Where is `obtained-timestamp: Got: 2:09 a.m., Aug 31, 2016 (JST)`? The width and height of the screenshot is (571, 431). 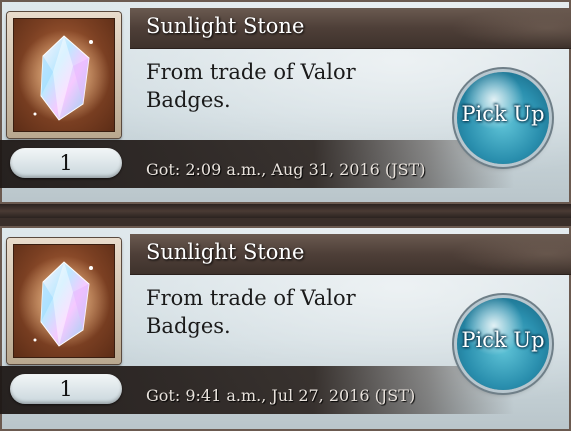
obtained-timestamp: Got: 2:09 a.m., Aug 31, 2016 (JST) is located at coordinates (286, 169).